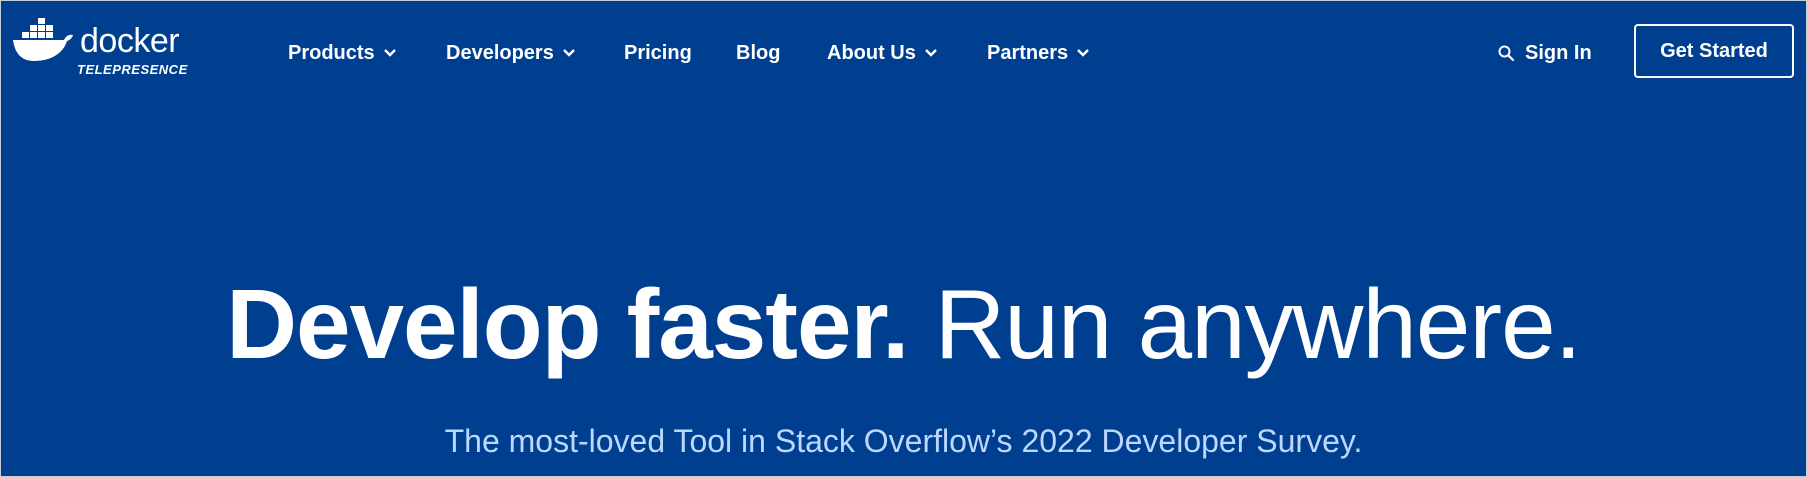 This screenshot has height=477, width=1807. I want to click on nav-label: Blog, so click(758, 52).